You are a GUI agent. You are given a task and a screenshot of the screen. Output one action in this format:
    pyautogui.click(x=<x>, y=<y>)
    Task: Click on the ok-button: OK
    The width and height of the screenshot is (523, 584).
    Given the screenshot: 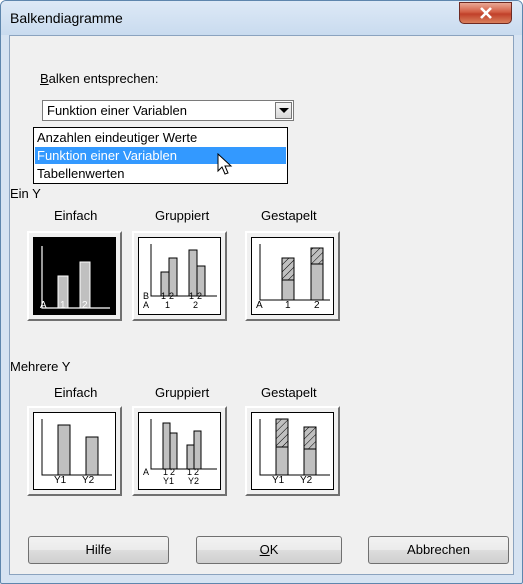 What is the action you would take?
    pyautogui.click(x=269, y=550)
    